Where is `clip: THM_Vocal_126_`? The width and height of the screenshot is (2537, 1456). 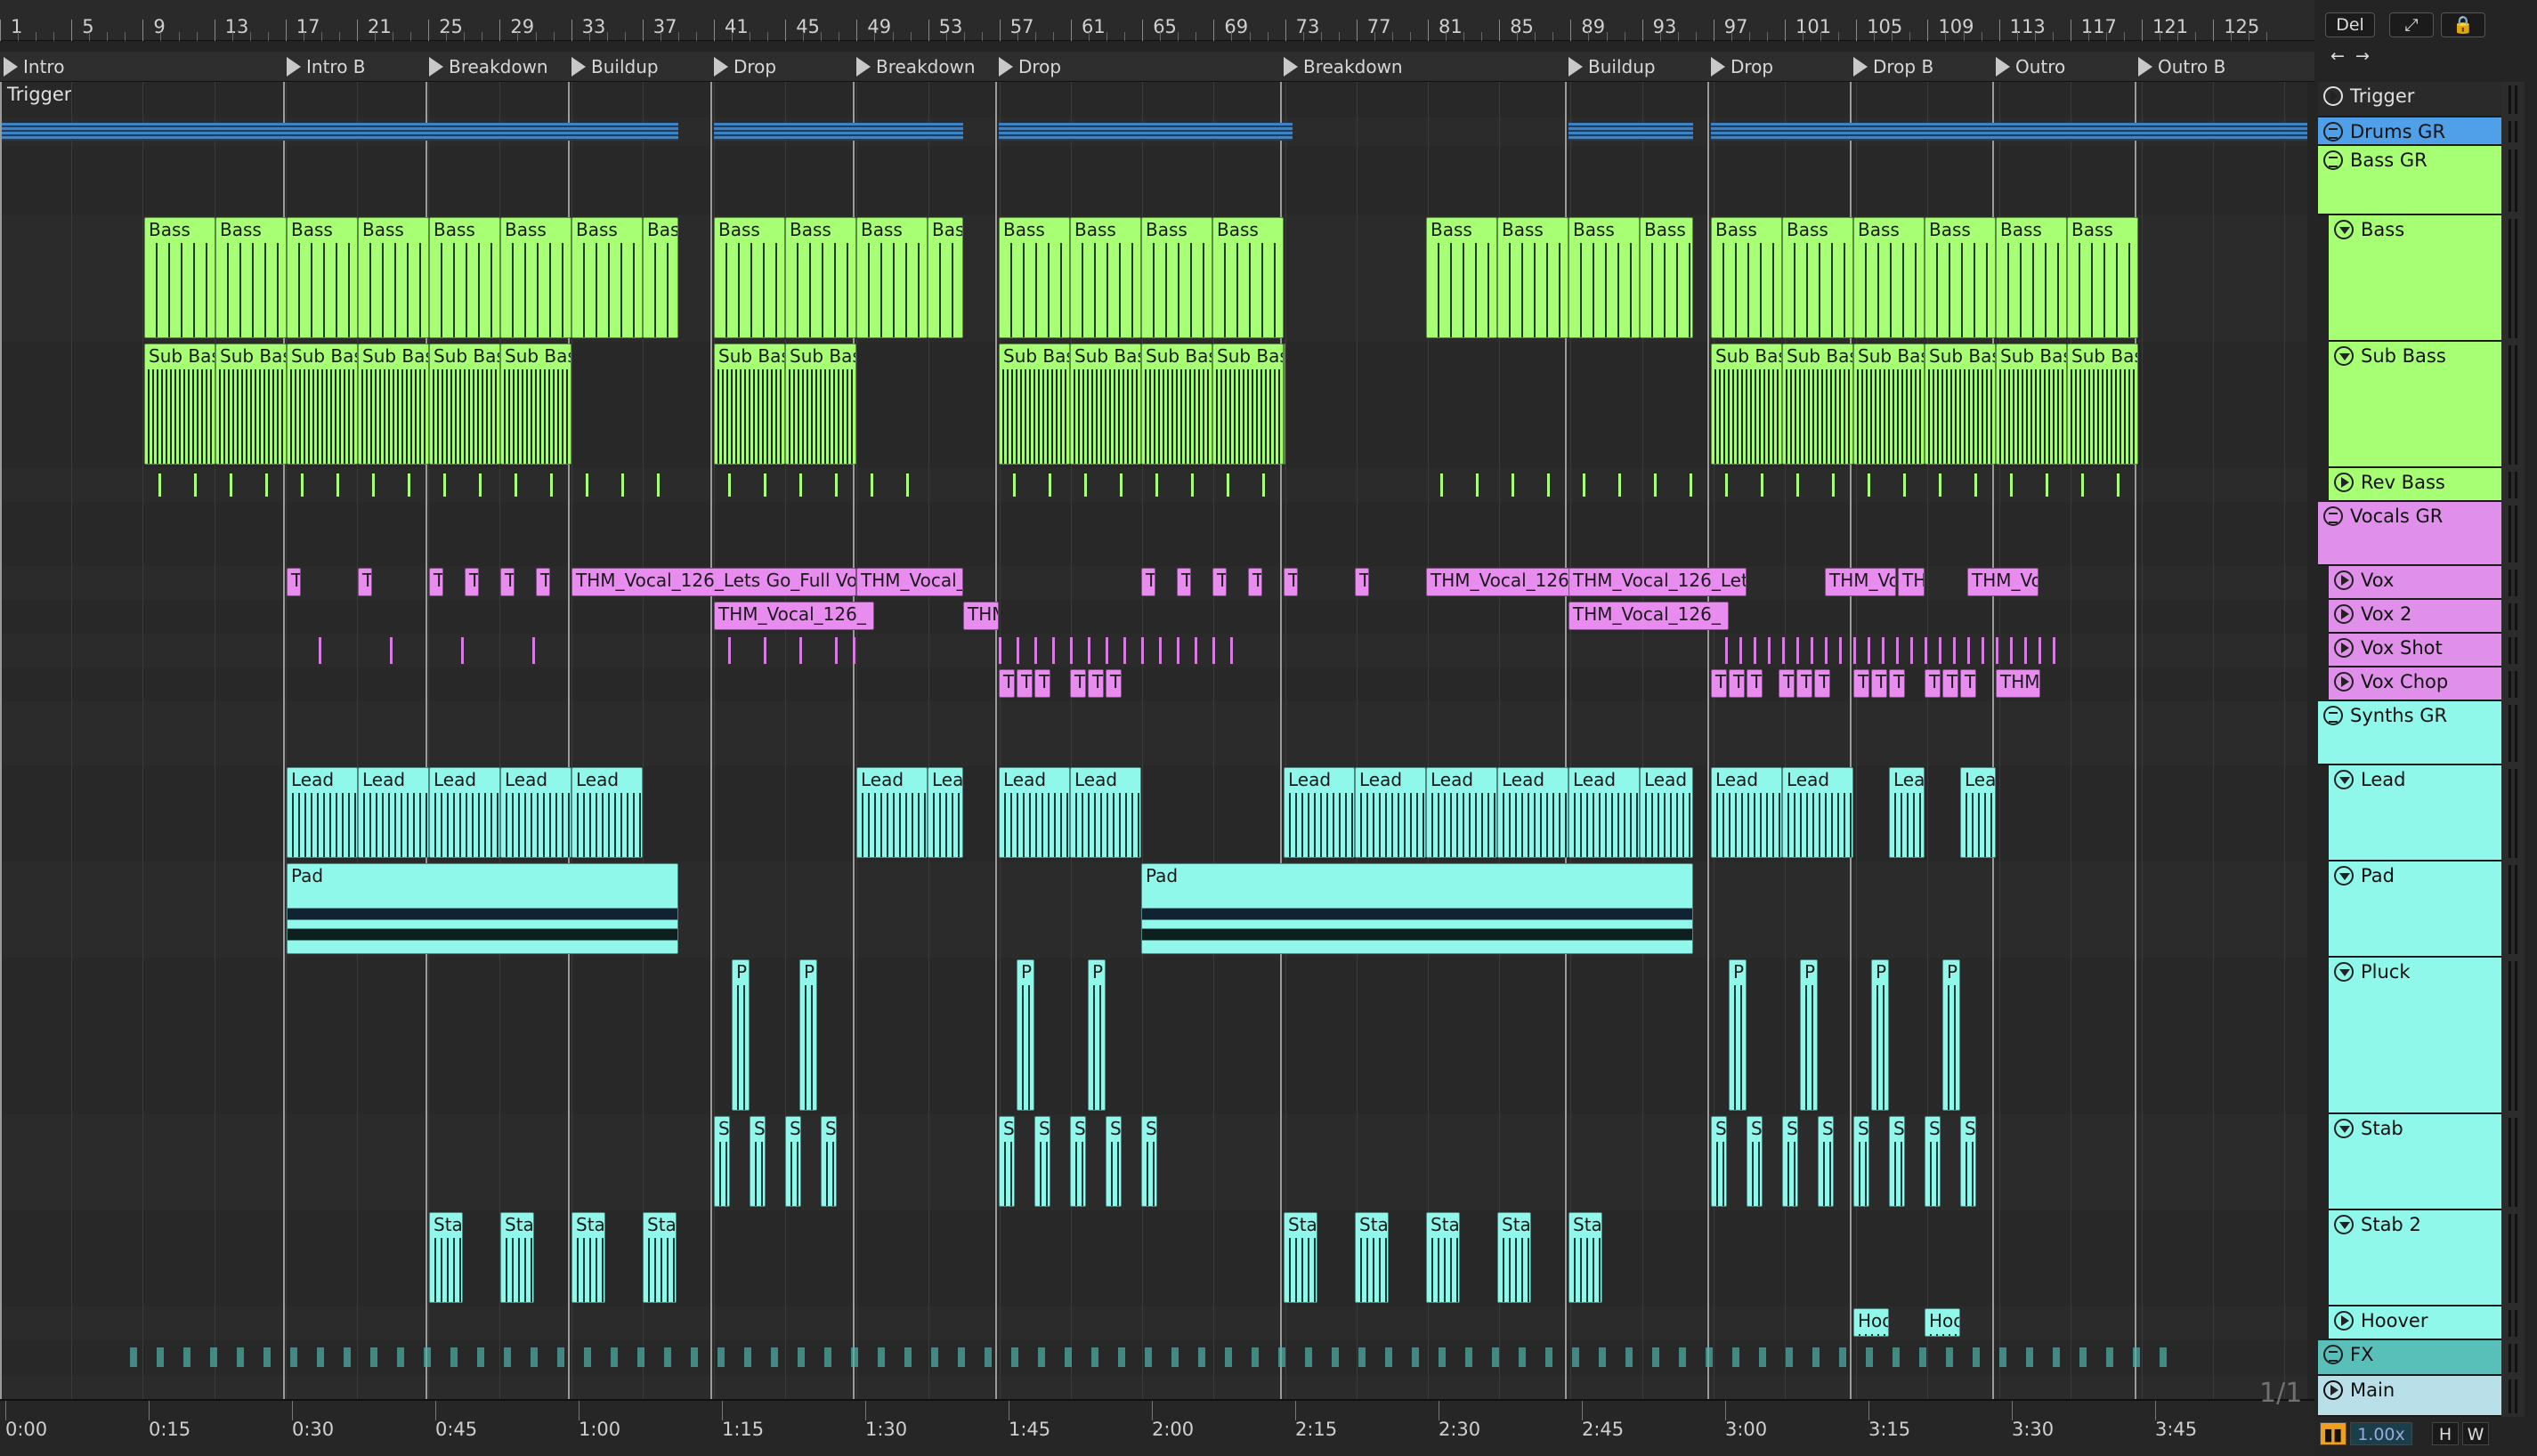 clip: THM_Vocal_126_ is located at coordinates (981, 616).